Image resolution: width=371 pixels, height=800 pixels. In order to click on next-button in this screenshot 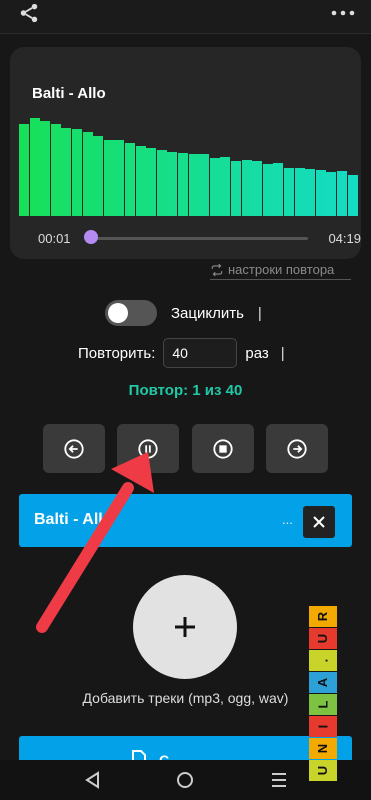, I will do `click(297, 448)`.